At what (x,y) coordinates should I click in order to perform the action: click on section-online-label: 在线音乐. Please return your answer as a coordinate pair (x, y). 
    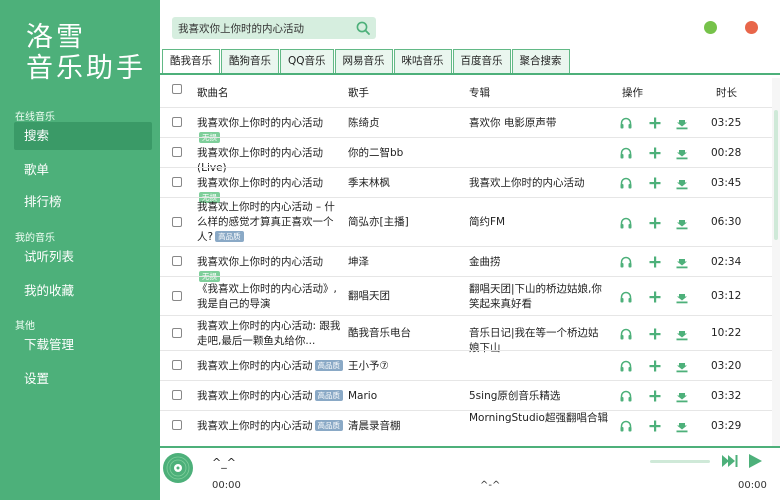
    Looking at the image, I should click on (35, 117).